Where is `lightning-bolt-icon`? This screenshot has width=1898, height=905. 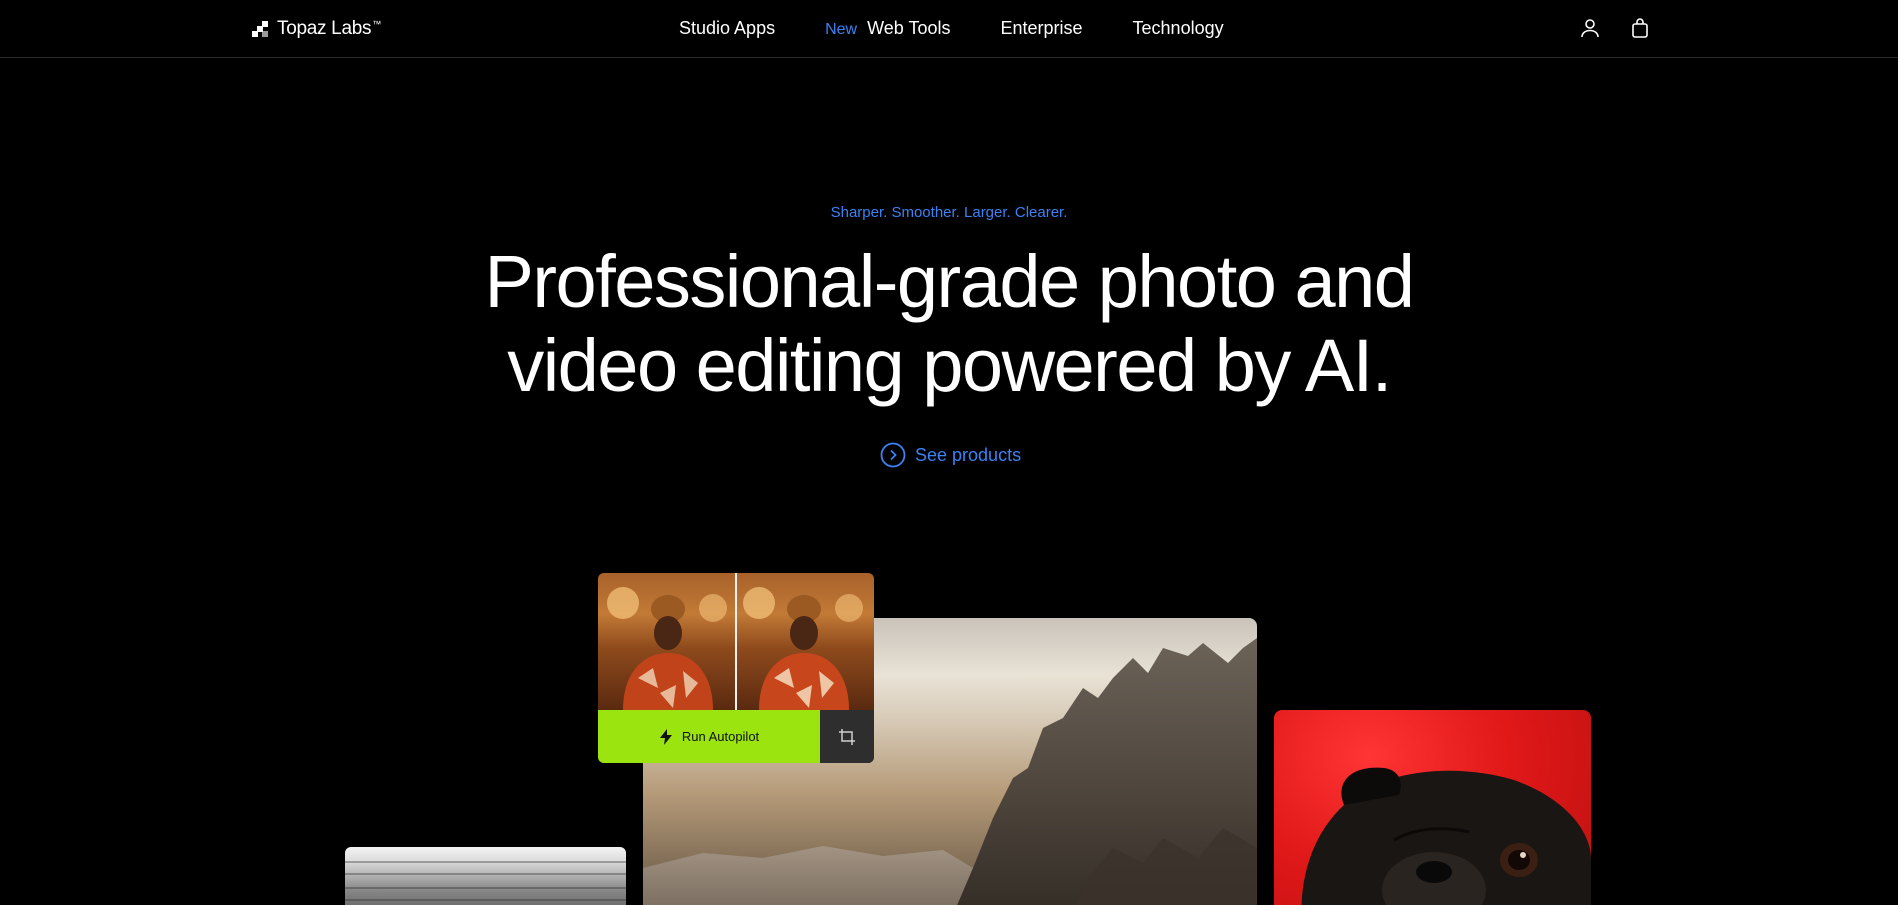
lightning-bolt-icon is located at coordinates (665, 736).